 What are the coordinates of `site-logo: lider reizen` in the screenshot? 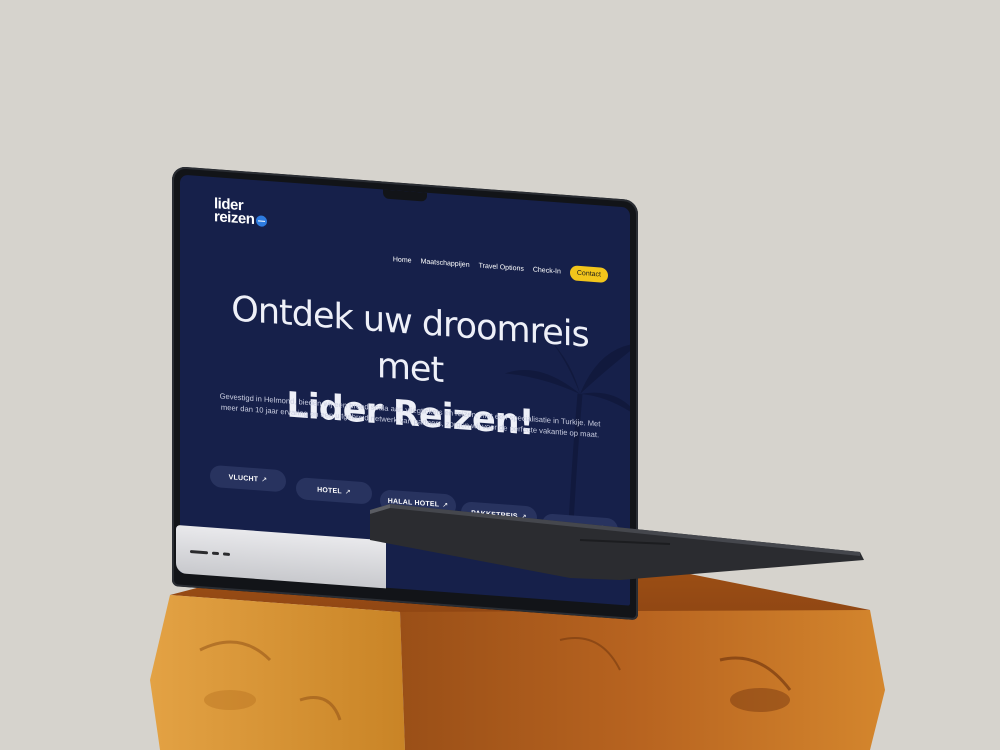 It's located at (241, 212).